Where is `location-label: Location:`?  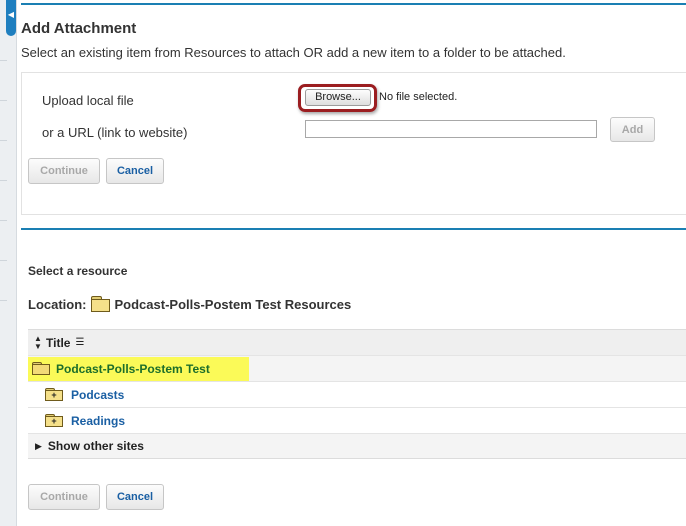 location-label: Location: is located at coordinates (57, 304).